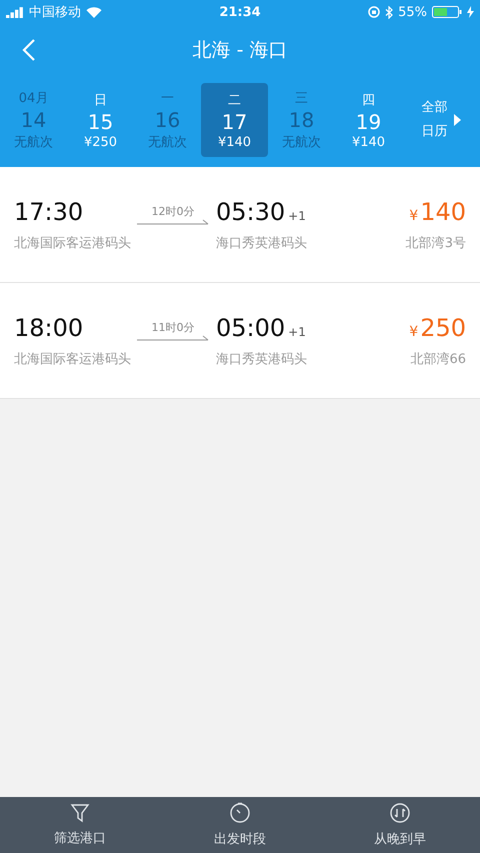  I want to click on toolbar-button: 出发时段, so click(240, 825).